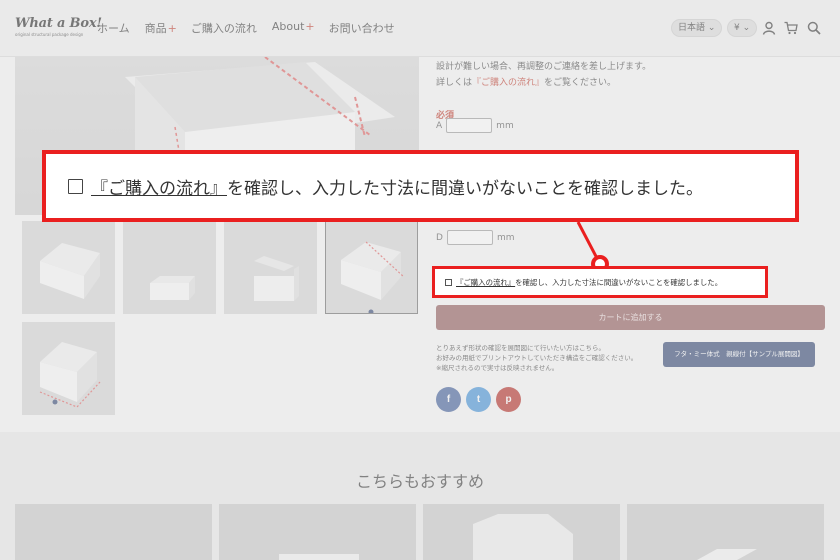 The image size is (840, 560). I want to click on dimension-a-input, so click(469, 125).